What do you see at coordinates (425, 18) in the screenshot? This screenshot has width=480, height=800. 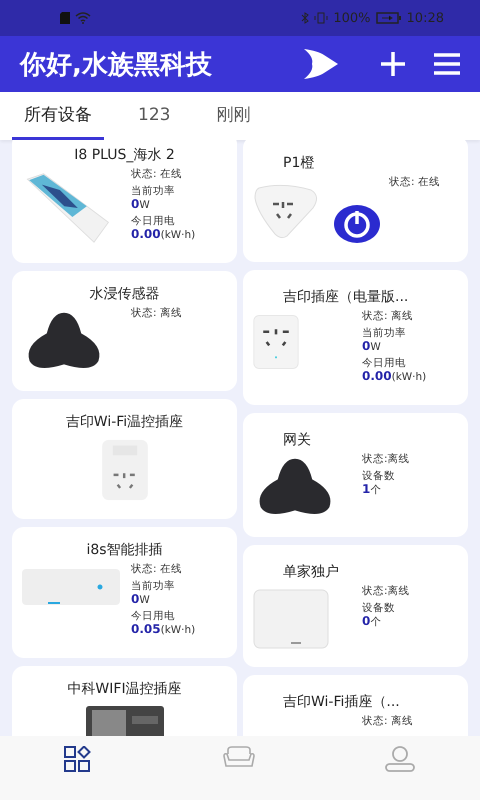 I see `clock: 10:28` at bounding box center [425, 18].